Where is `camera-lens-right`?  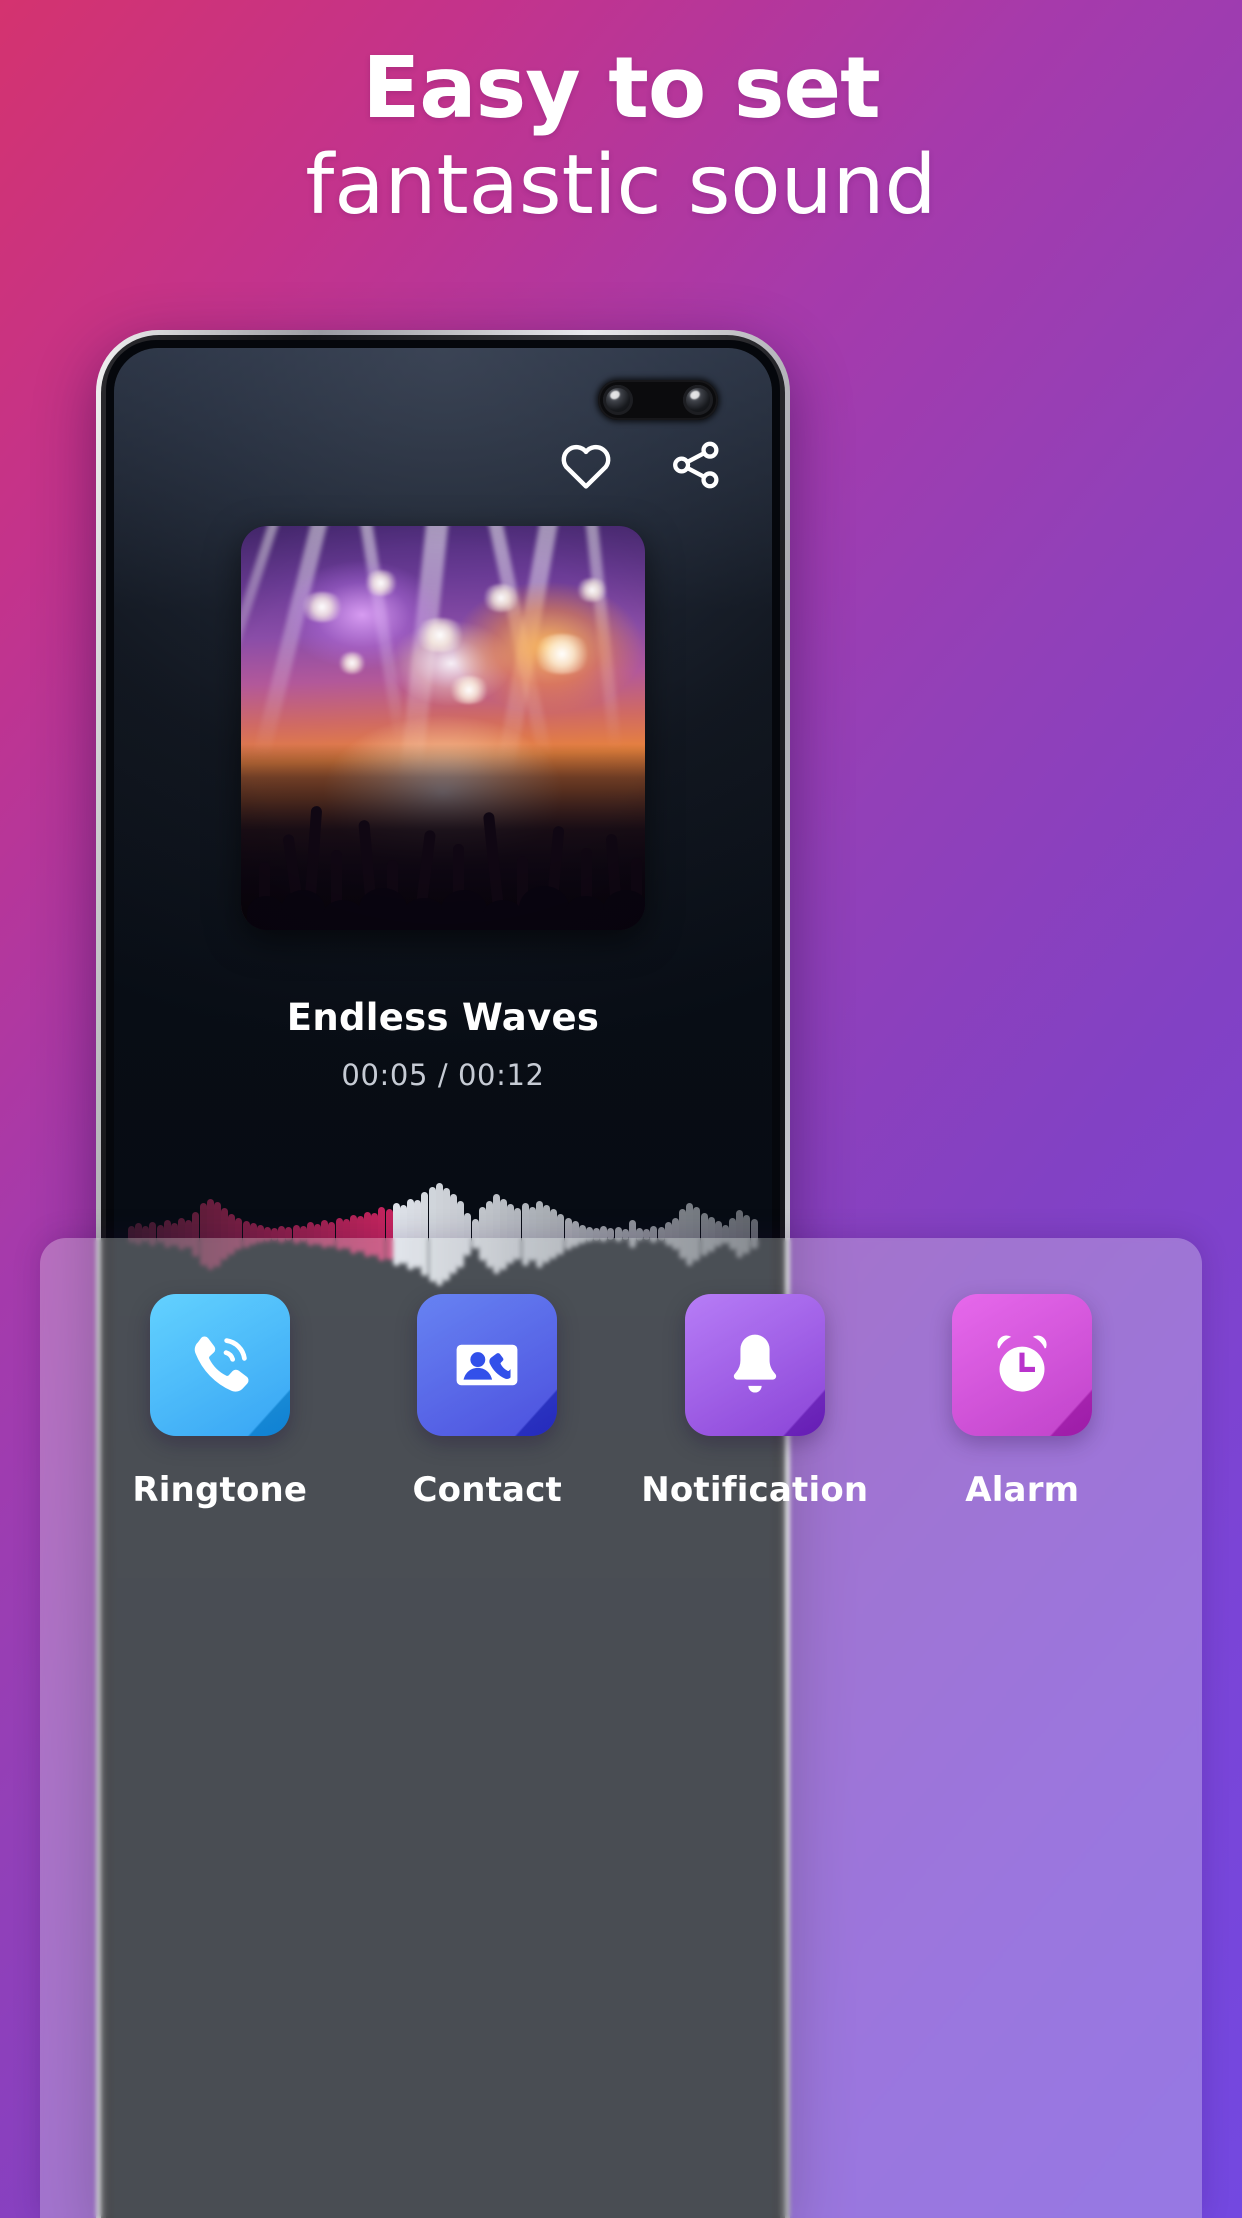 camera-lens-right is located at coordinates (698, 400).